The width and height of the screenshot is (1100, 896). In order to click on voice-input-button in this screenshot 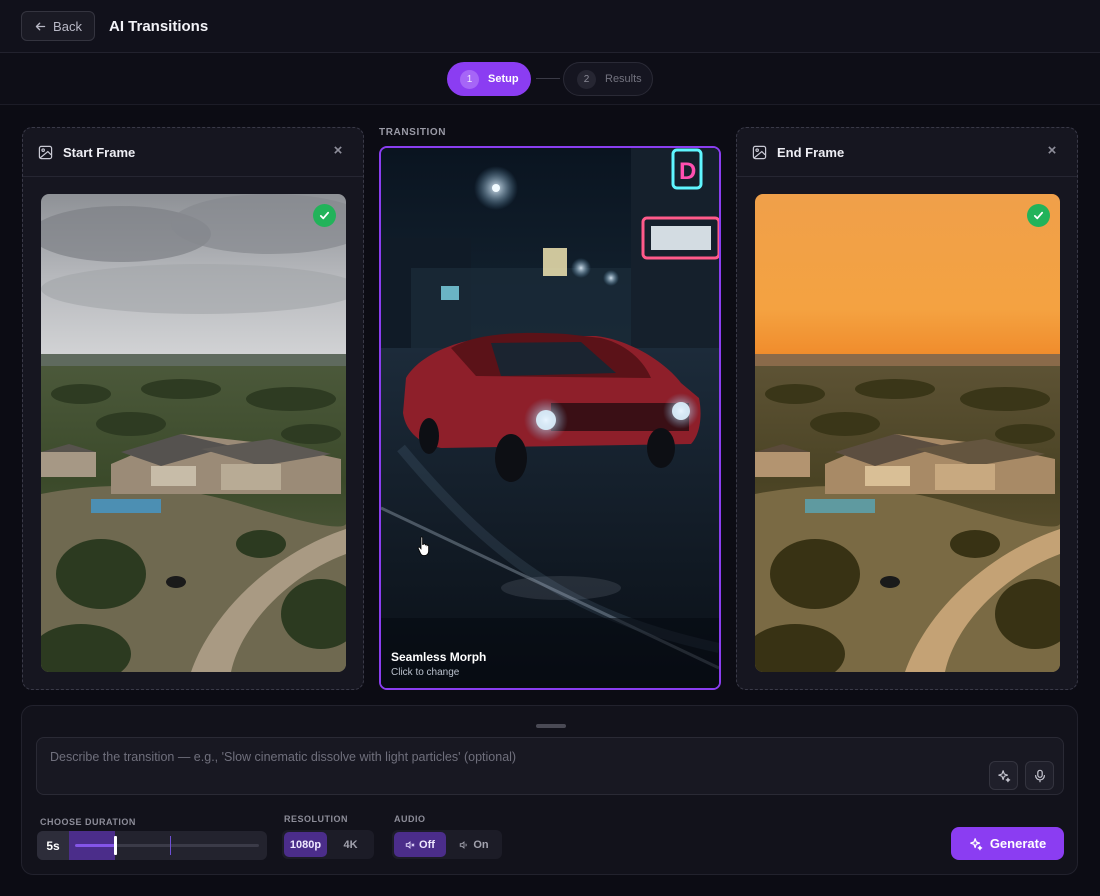, I will do `click(1039, 775)`.